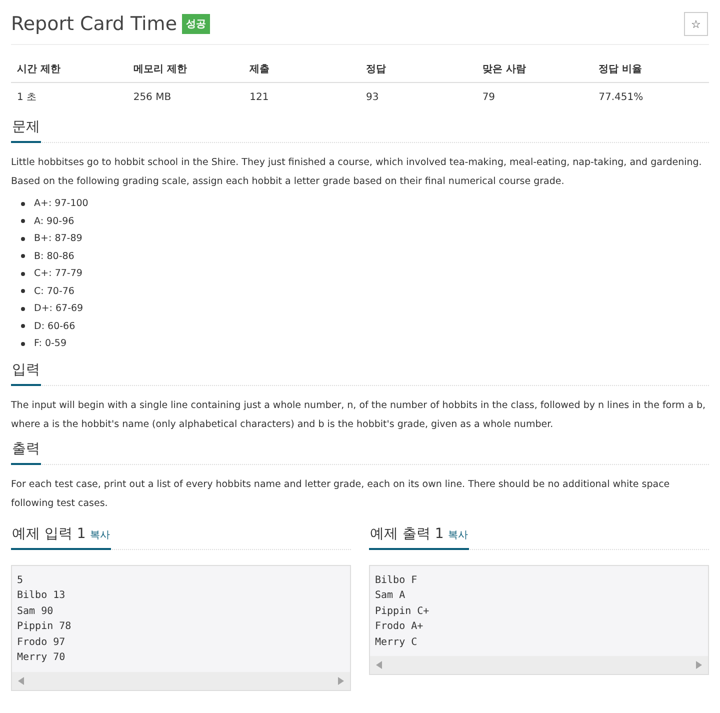 This screenshot has height=713, width=720. I want to click on code-line: Pippin C+, so click(402, 611).